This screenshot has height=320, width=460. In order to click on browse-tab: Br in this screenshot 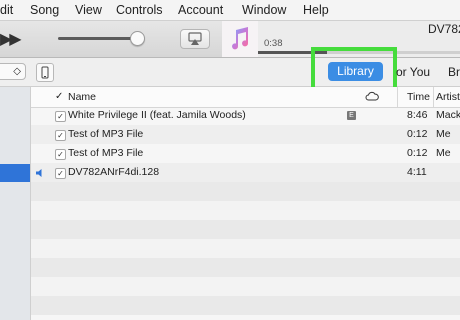, I will do `click(454, 72)`.